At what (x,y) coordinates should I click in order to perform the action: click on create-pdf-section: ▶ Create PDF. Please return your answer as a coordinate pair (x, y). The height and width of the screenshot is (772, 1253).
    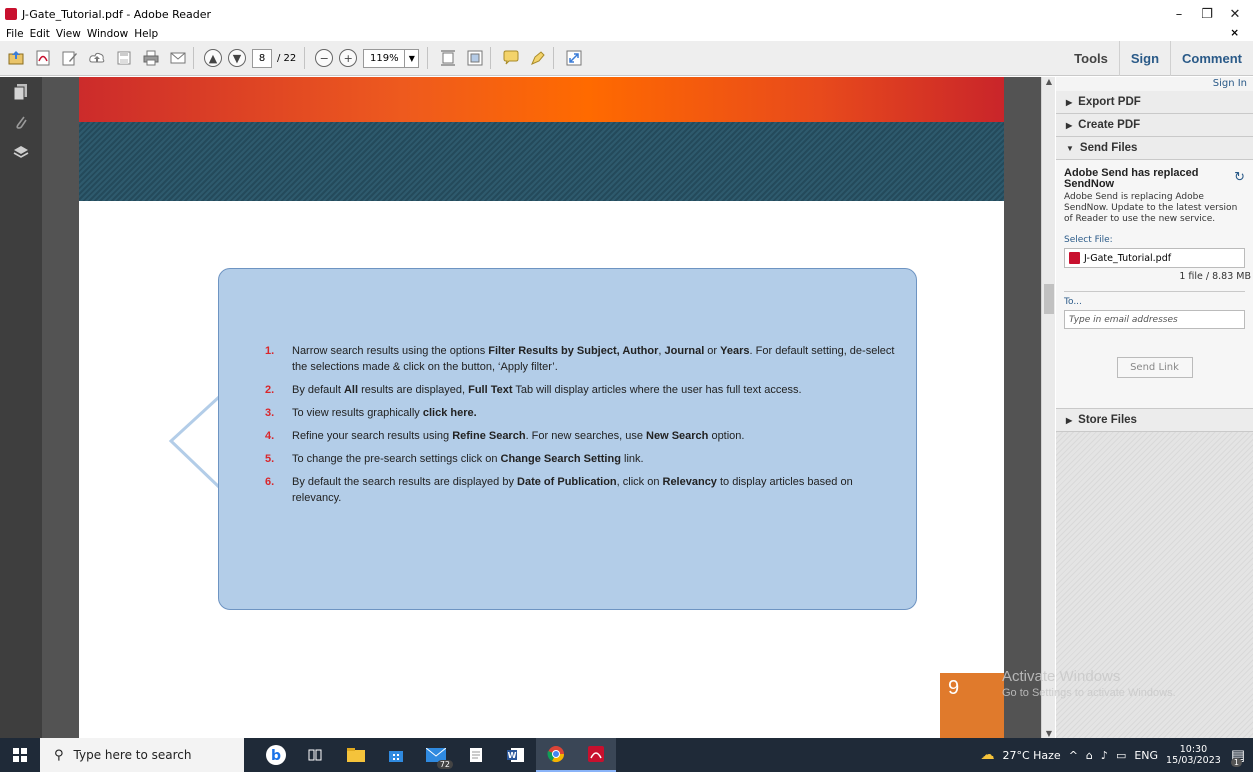
    Looking at the image, I should click on (1154, 125).